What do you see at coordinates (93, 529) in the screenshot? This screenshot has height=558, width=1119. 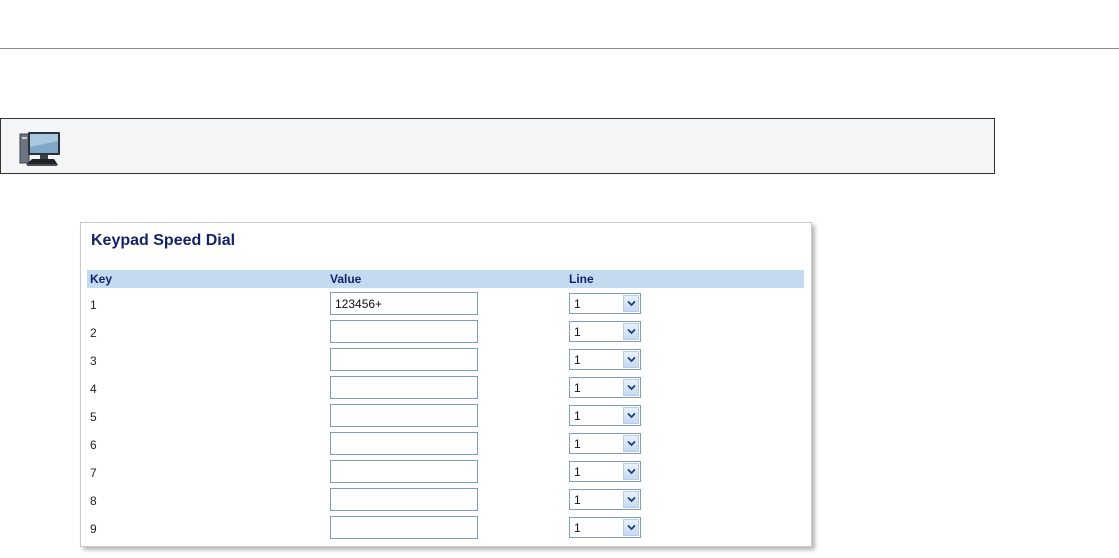 I see `key-label: 9` at bounding box center [93, 529].